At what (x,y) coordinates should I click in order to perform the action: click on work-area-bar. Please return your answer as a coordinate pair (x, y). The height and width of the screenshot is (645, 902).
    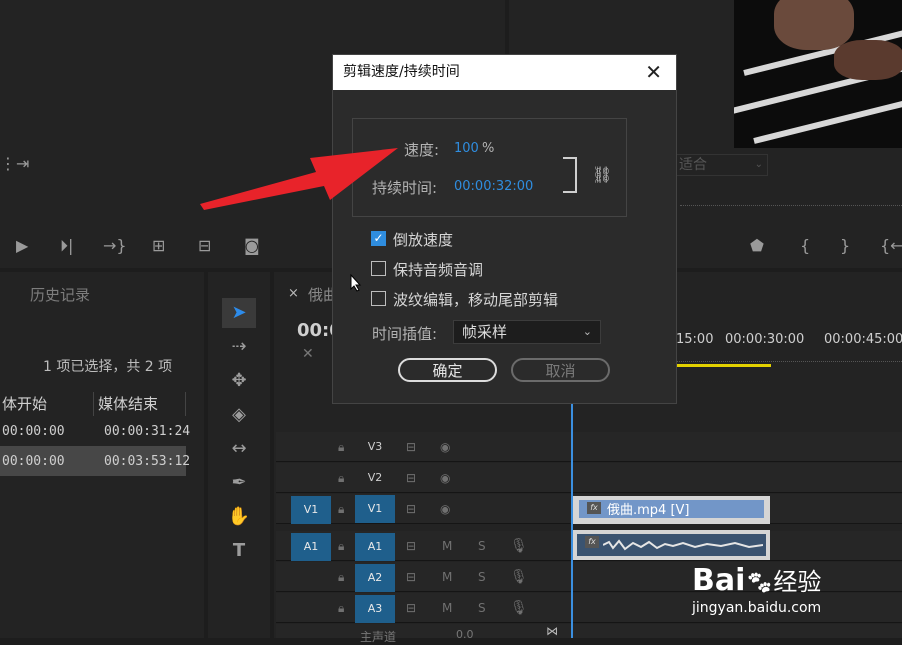
    Looking at the image, I should click on (723, 365).